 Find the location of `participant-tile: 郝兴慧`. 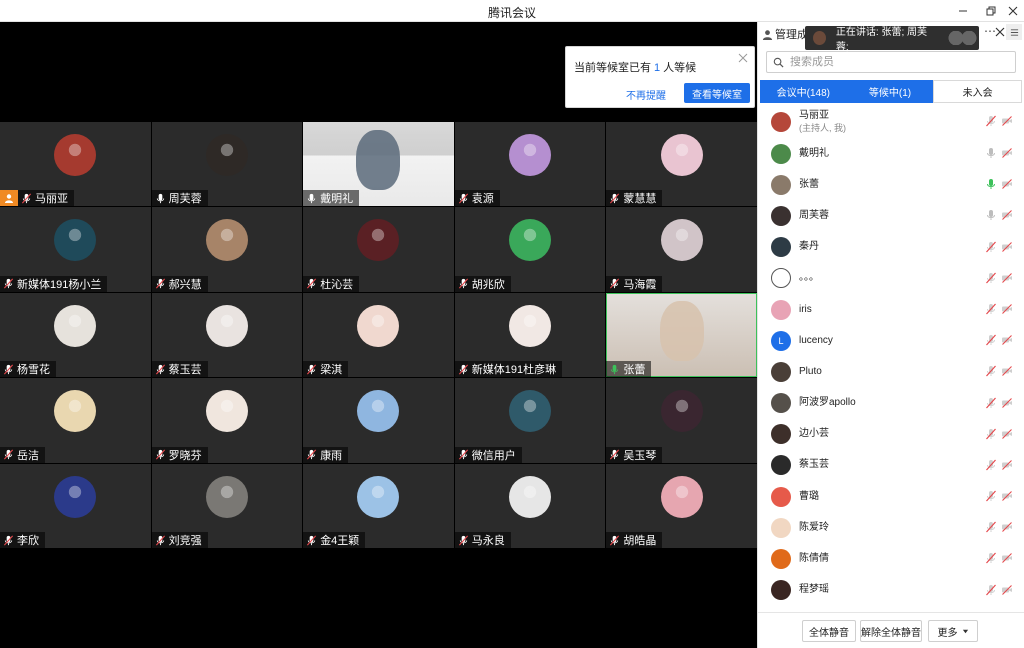

participant-tile: 郝兴慧 is located at coordinates (227, 249).